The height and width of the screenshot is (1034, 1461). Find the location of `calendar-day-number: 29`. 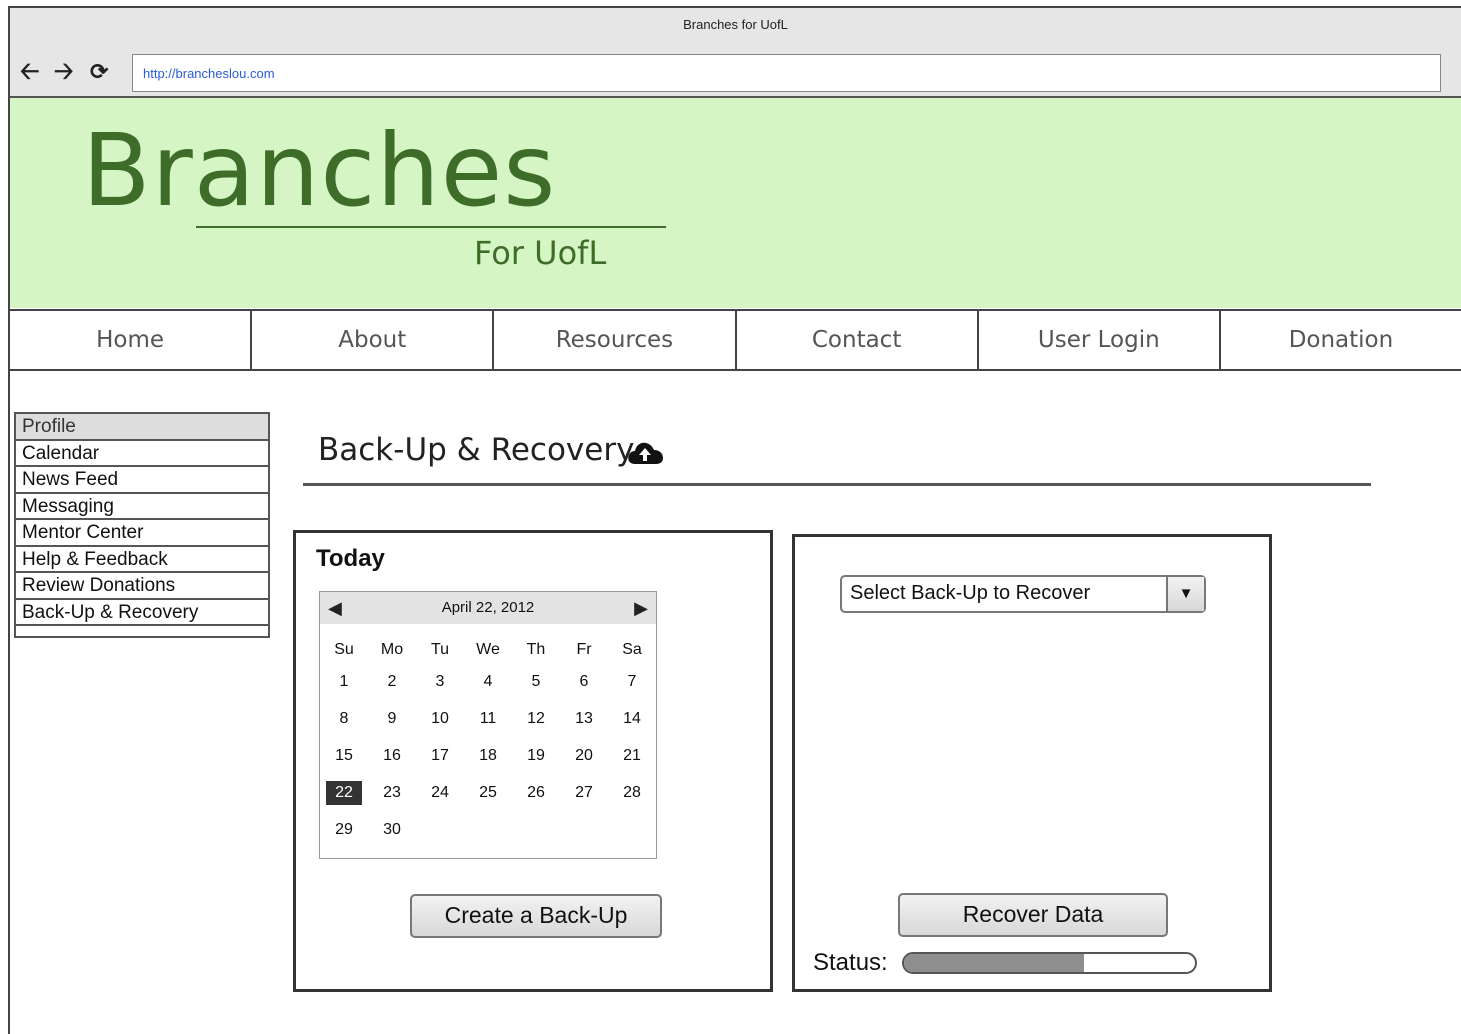

calendar-day-number: 29 is located at coordinates (344, 829).